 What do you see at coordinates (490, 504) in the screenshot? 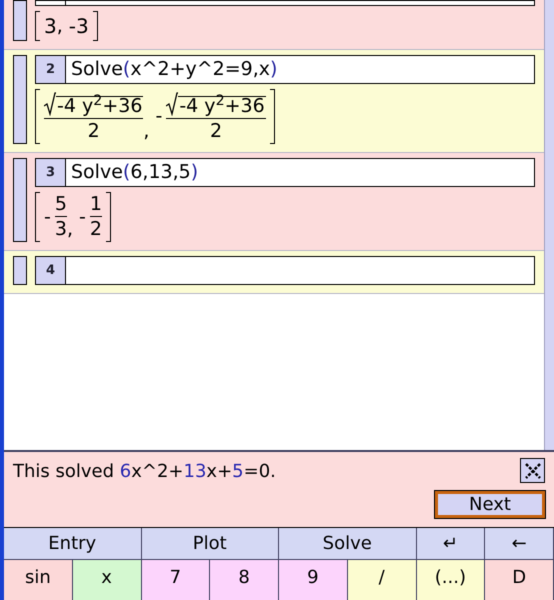
I see `next-button: Next` at bounding box center [490, 504].